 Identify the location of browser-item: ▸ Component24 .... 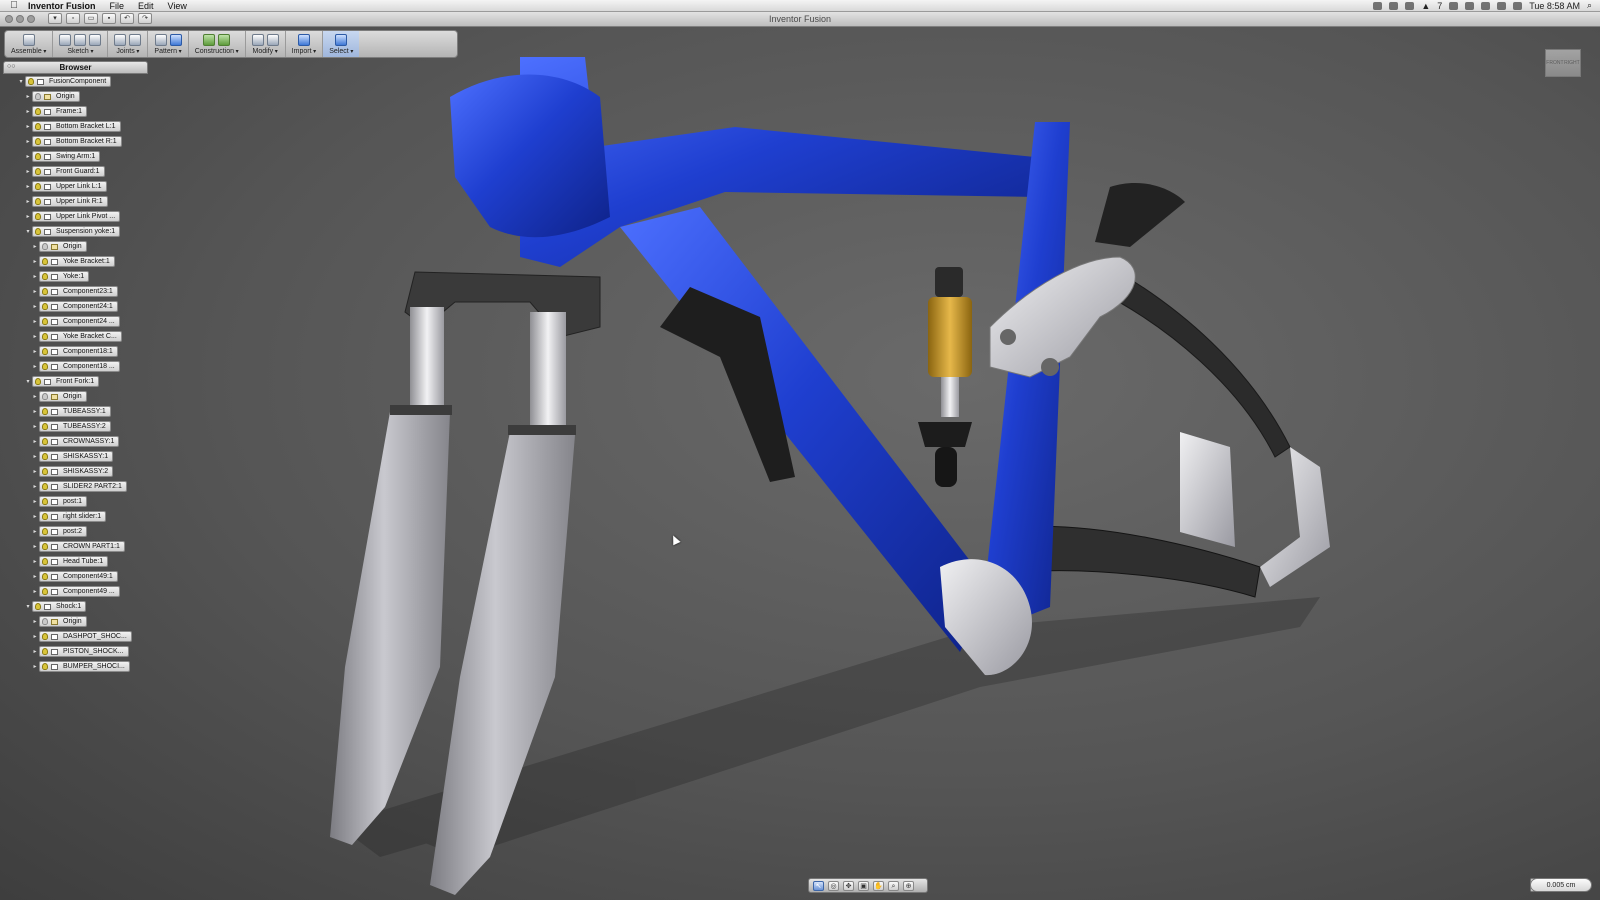
(75, 321).